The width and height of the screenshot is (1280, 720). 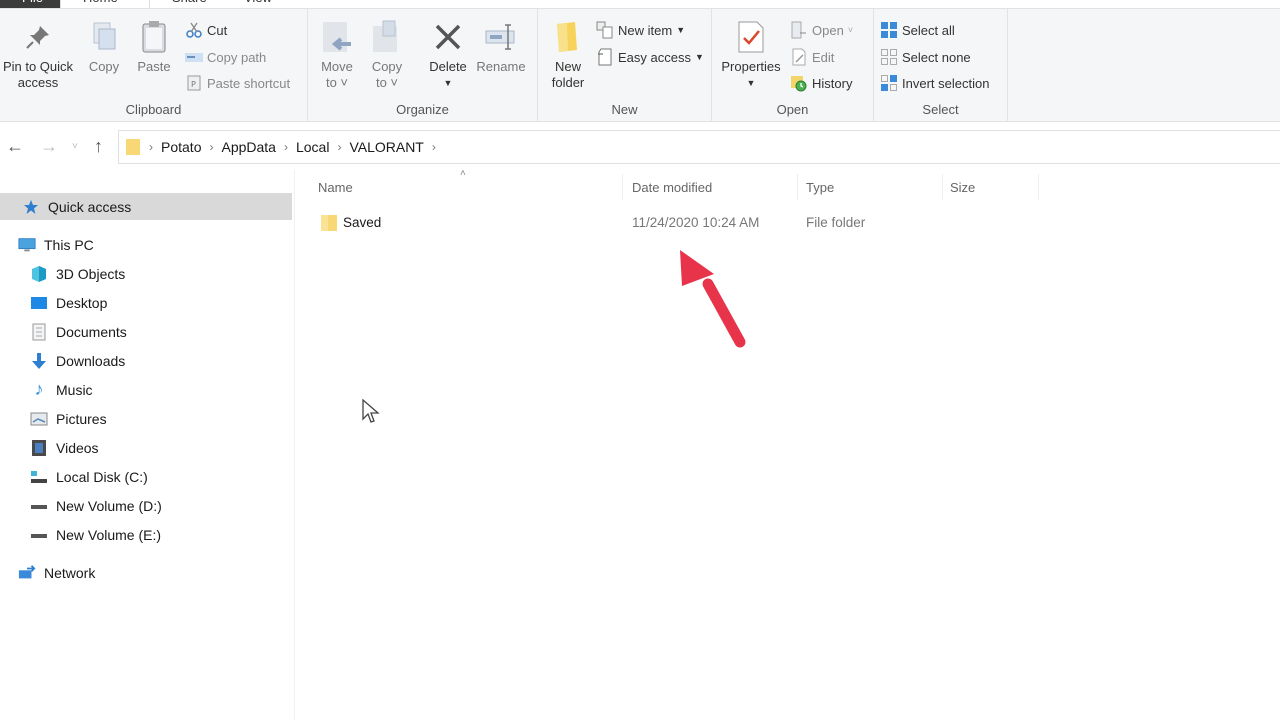 I want to click on sidebar-item-desktop: Desktop, so click(x=68, y=302).